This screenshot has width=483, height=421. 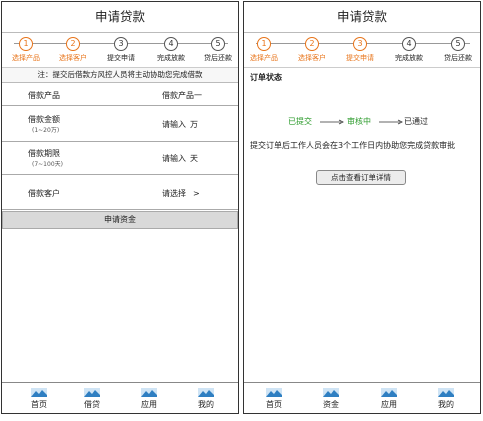 I want to click on term-label: 借款期限, so click(x=44, y=153).